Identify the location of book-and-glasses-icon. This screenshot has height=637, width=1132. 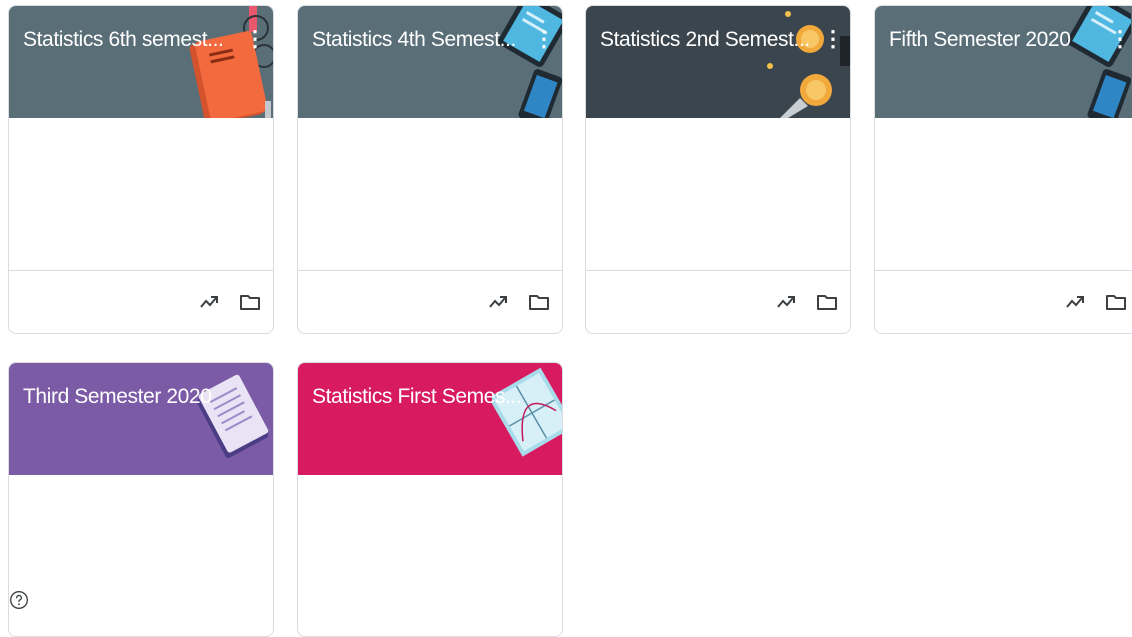
(231, 62).